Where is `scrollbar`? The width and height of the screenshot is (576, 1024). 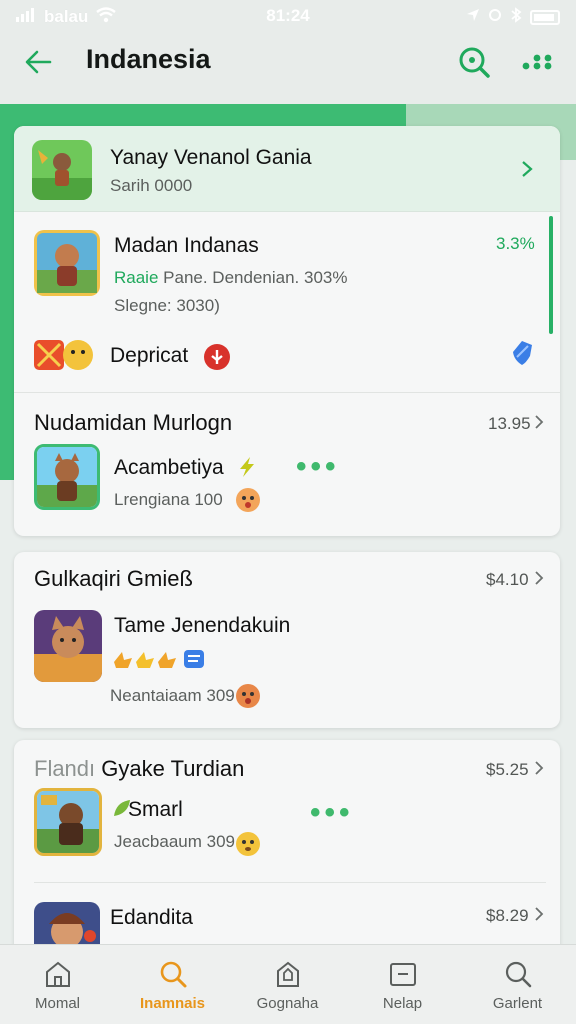 scrollbar is located at coordinates (551, 275).